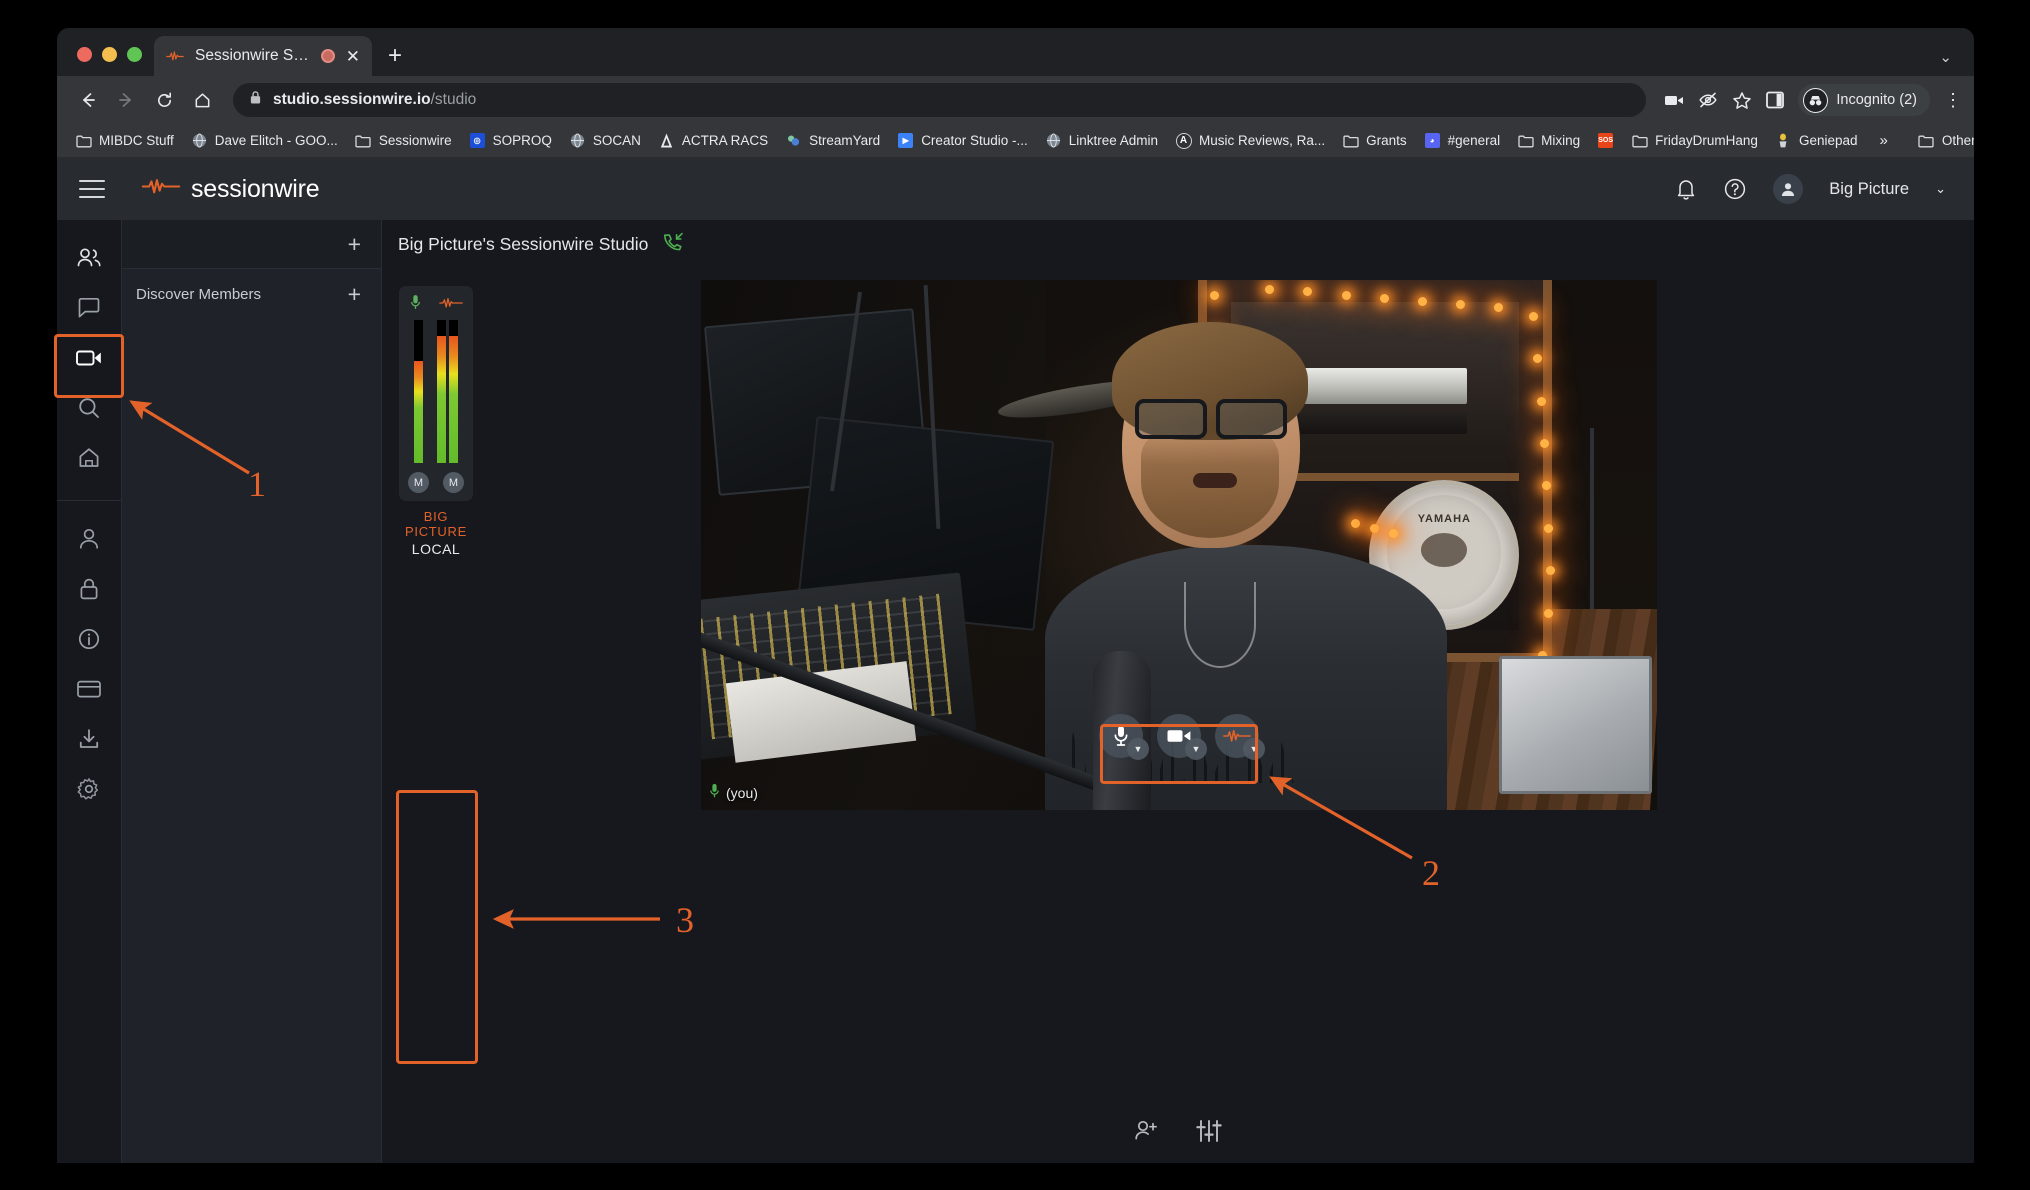  I want to click on necklace, so click(1219, 625).